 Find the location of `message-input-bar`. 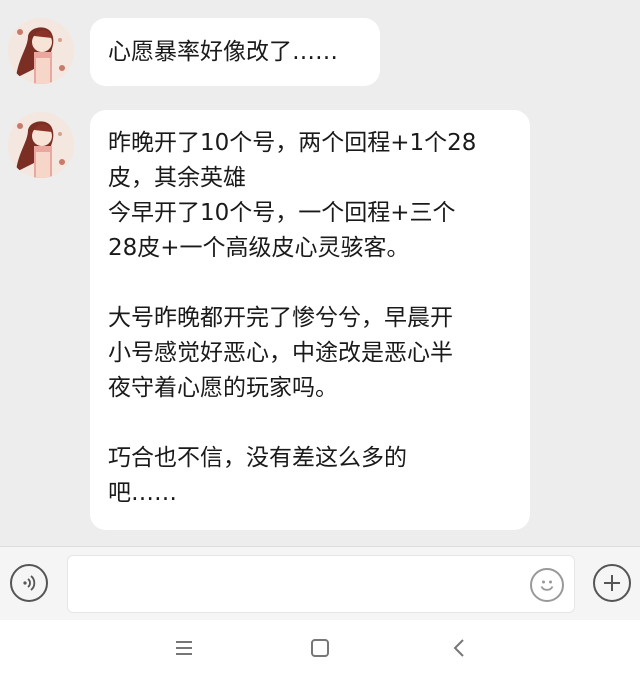

message-input-bar is located at coordinates (320, 583).